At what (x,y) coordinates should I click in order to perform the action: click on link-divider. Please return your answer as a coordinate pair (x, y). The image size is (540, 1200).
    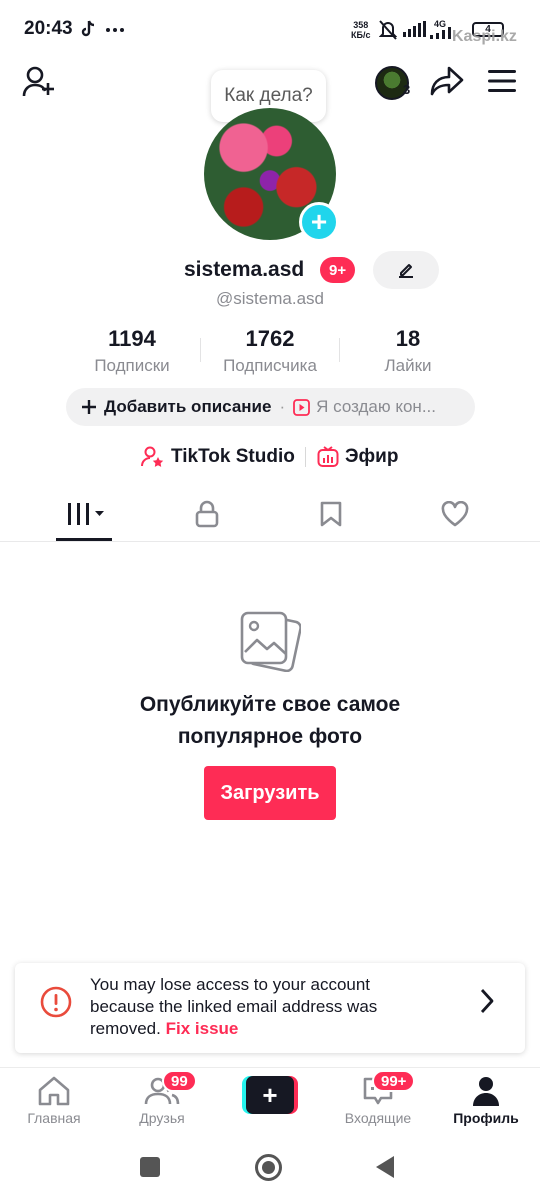
    Looking at the image, I should click on (305, 457).